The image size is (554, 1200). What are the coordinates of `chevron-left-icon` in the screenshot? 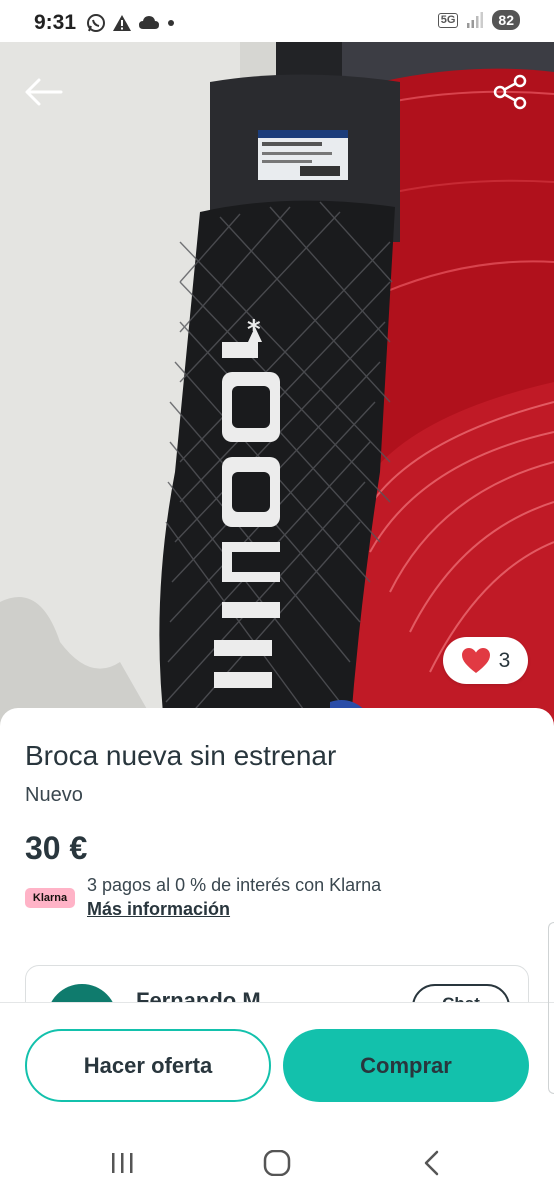 It's located at (431, 1163).